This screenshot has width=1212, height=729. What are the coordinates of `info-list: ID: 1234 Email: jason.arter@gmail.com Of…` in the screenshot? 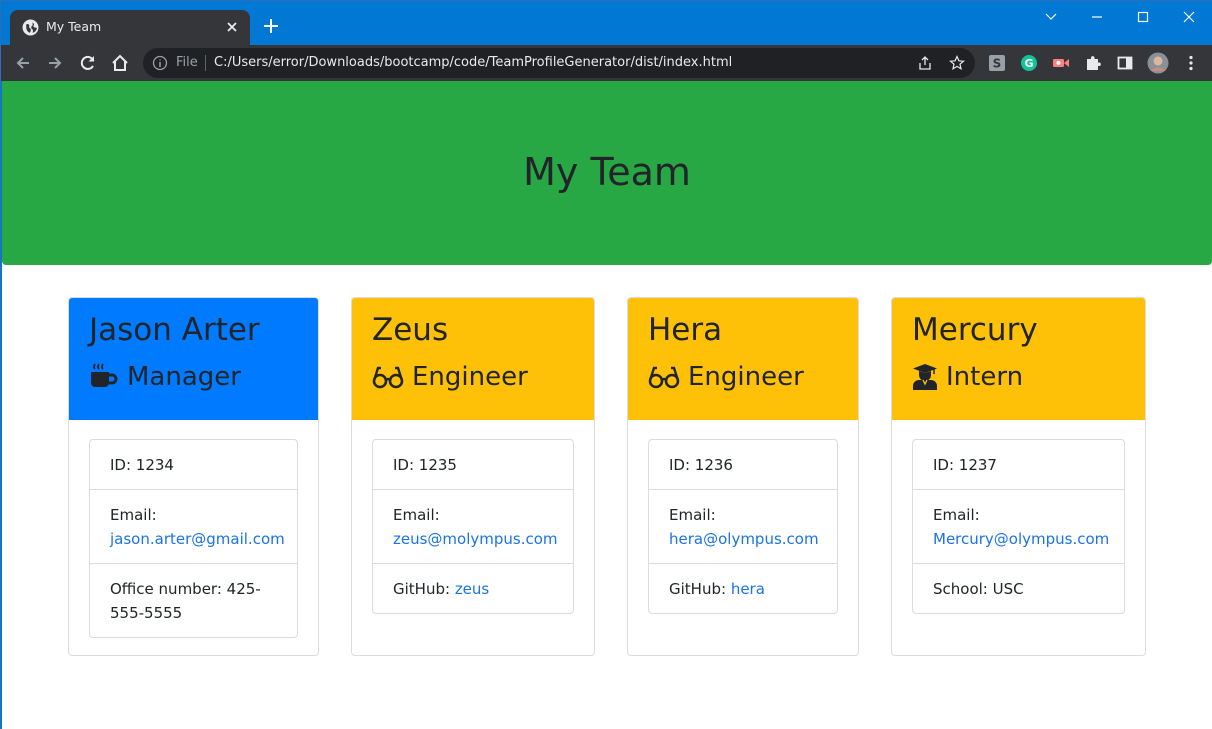 It's located at (193, 538).